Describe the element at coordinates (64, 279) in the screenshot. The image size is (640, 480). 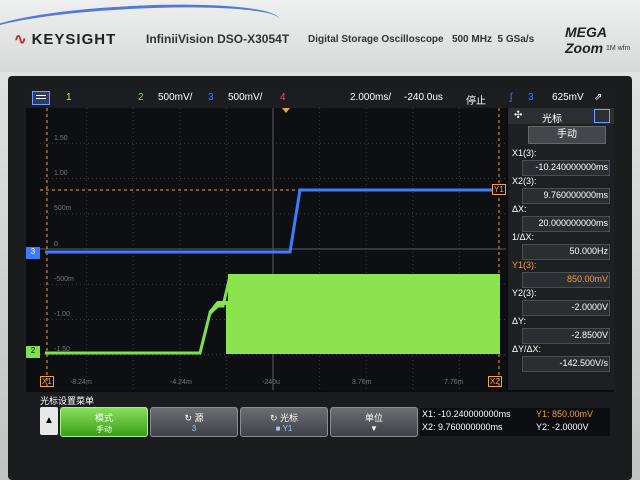
I see `y-label-5: -500m` at that location.